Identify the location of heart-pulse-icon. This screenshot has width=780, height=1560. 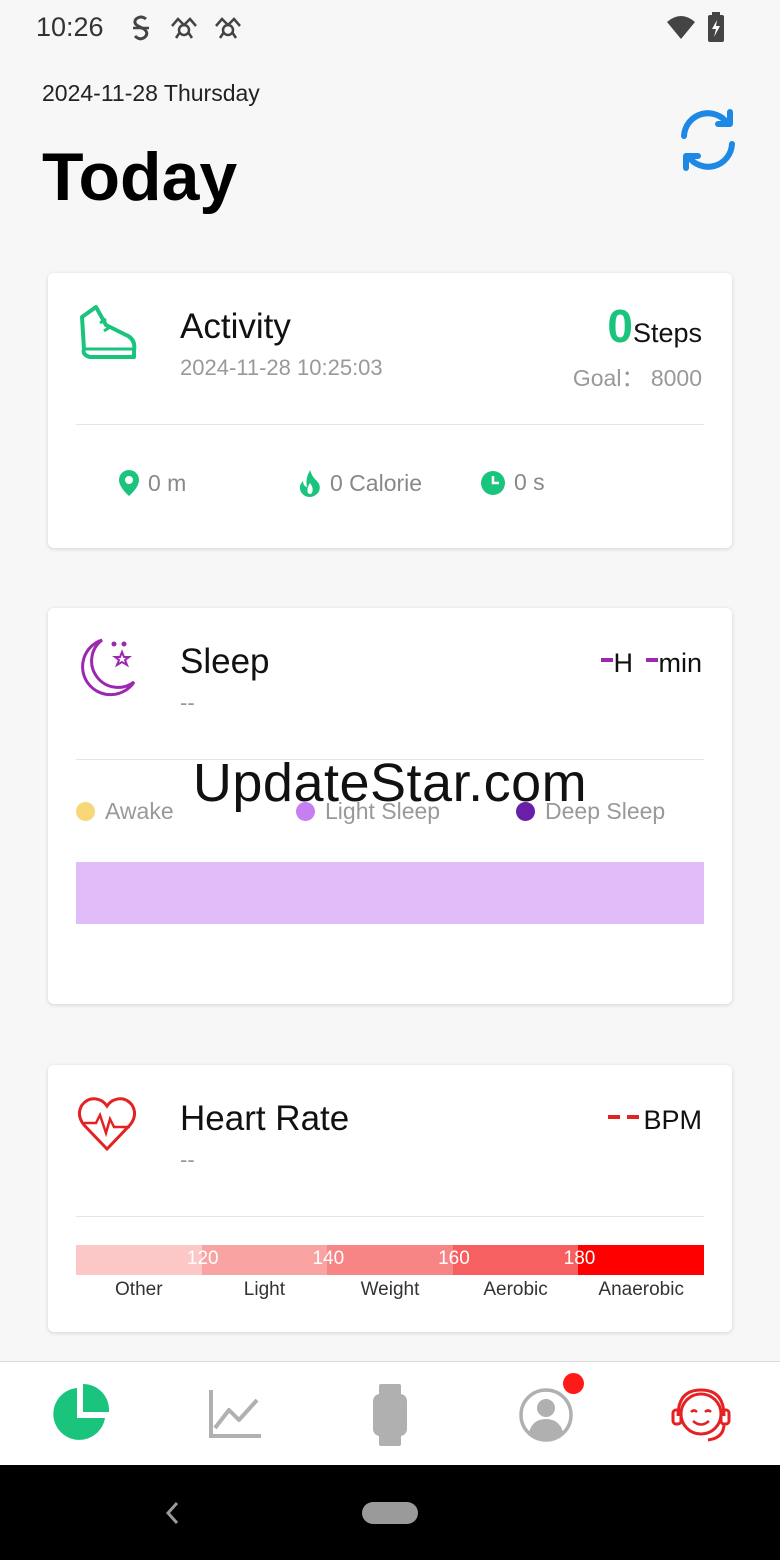
(107, 1124).